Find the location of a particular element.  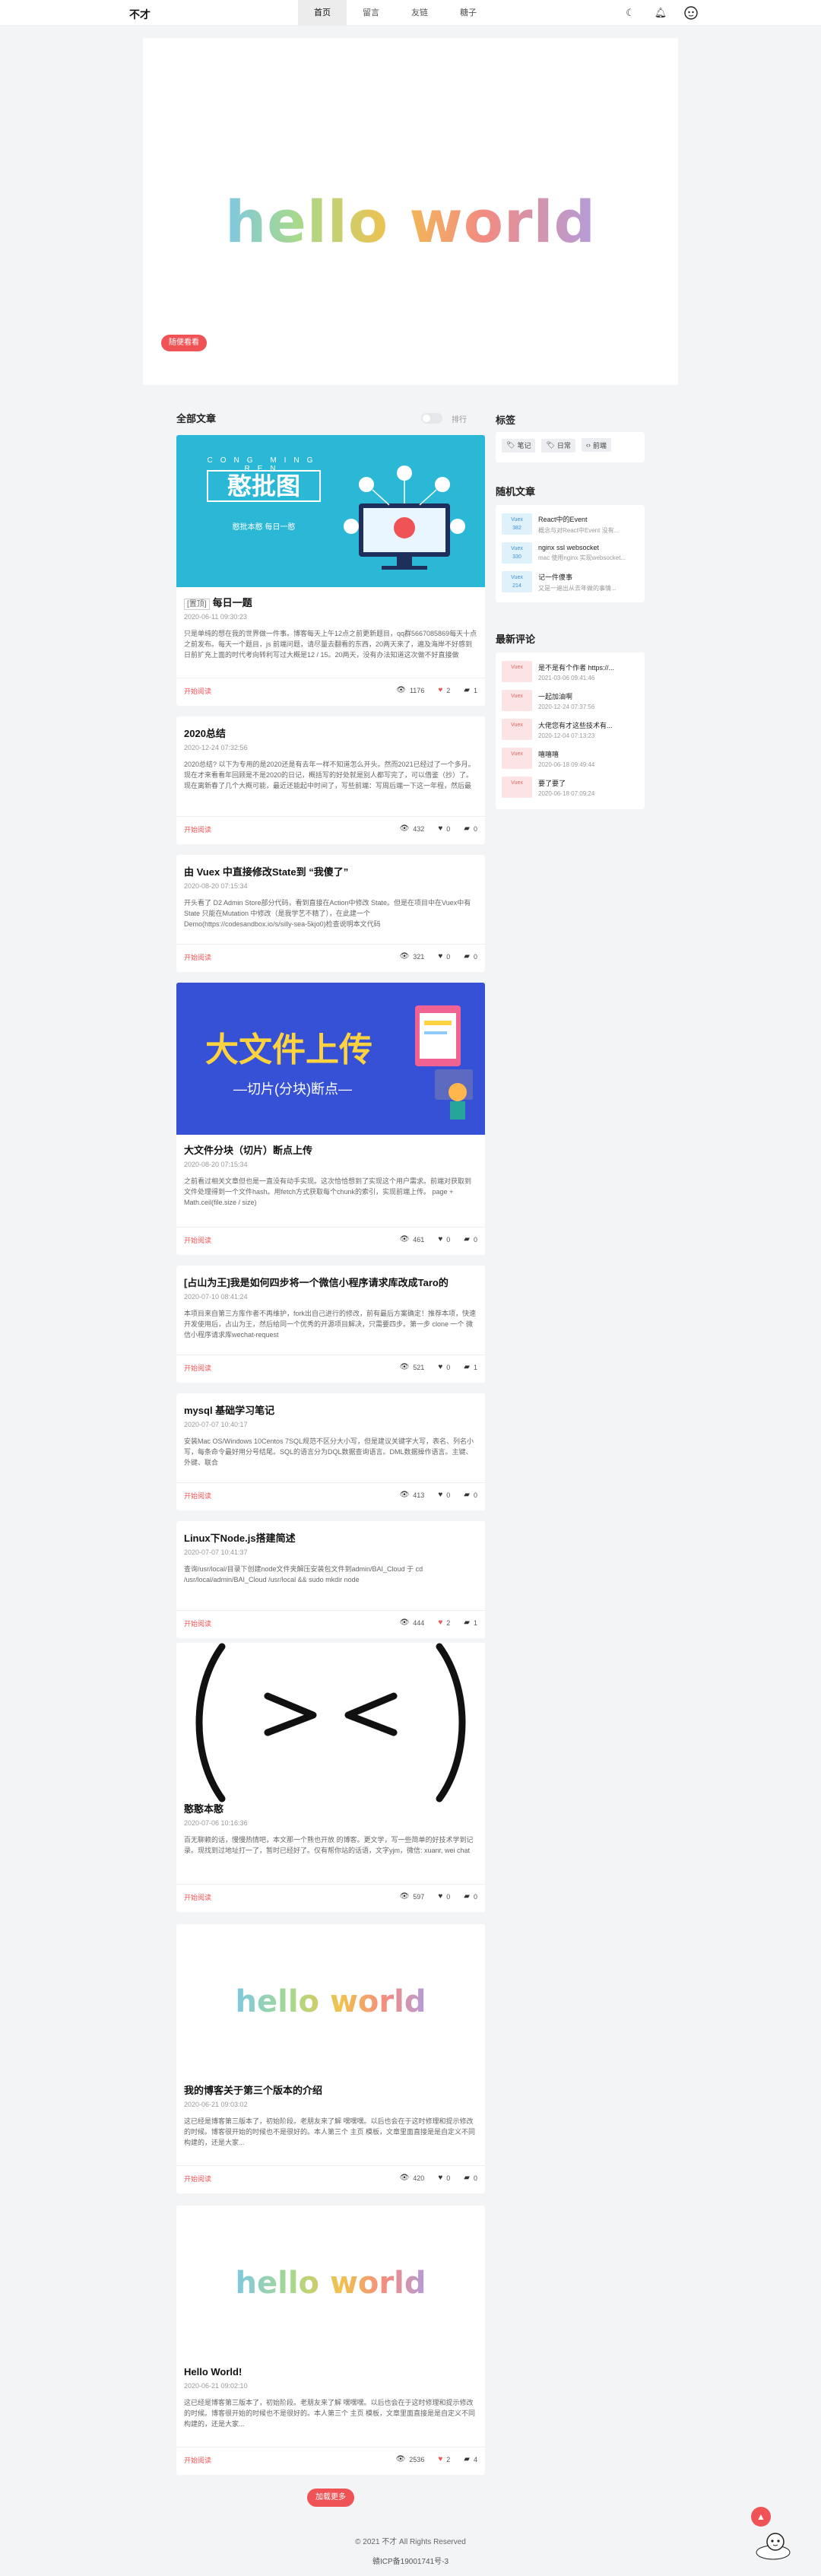

nav-home: 首页 is located at coordinates (322, 13).